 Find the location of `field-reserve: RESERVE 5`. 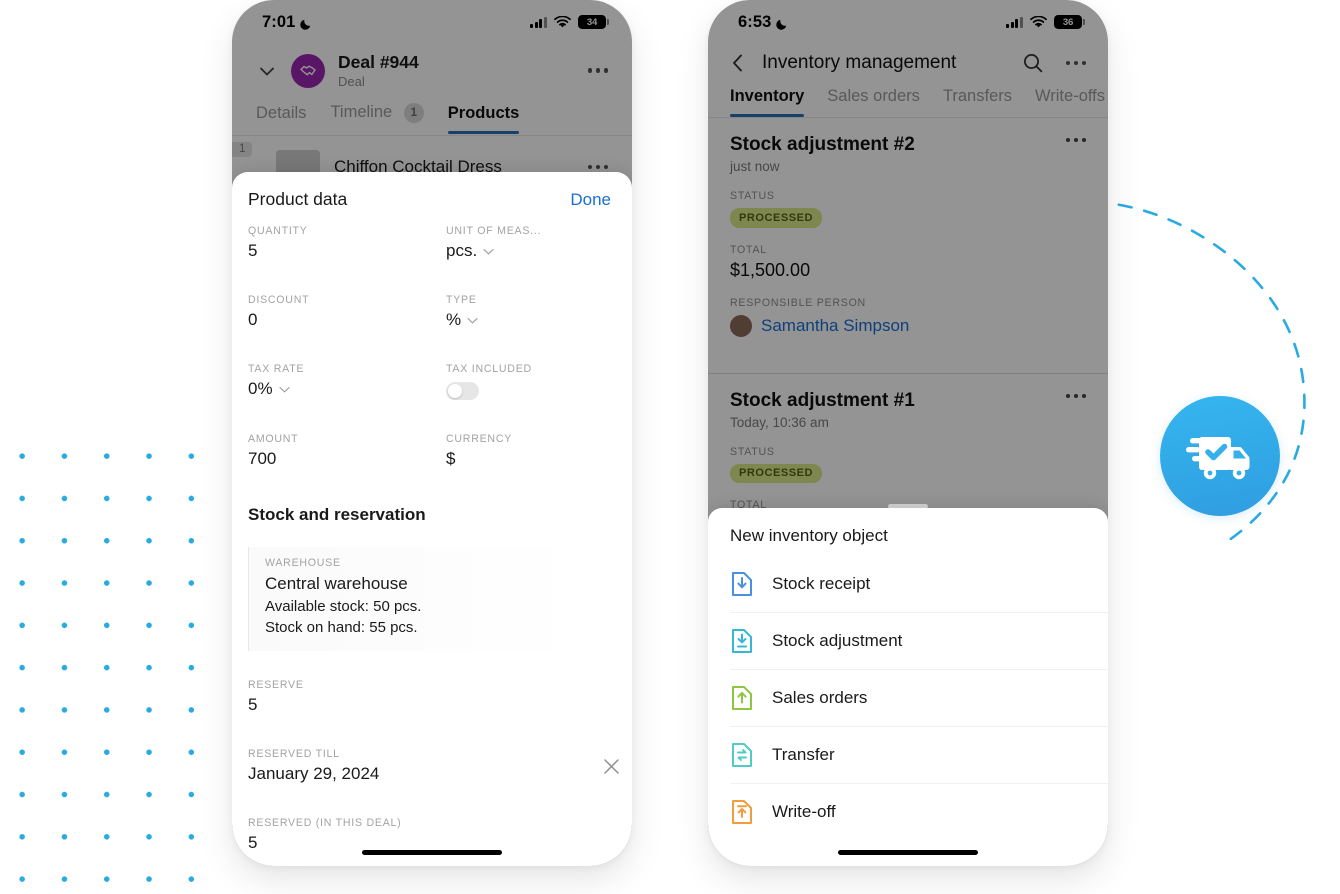

field-reserve: RESERVE 5 is located at coordinates (432, 697).